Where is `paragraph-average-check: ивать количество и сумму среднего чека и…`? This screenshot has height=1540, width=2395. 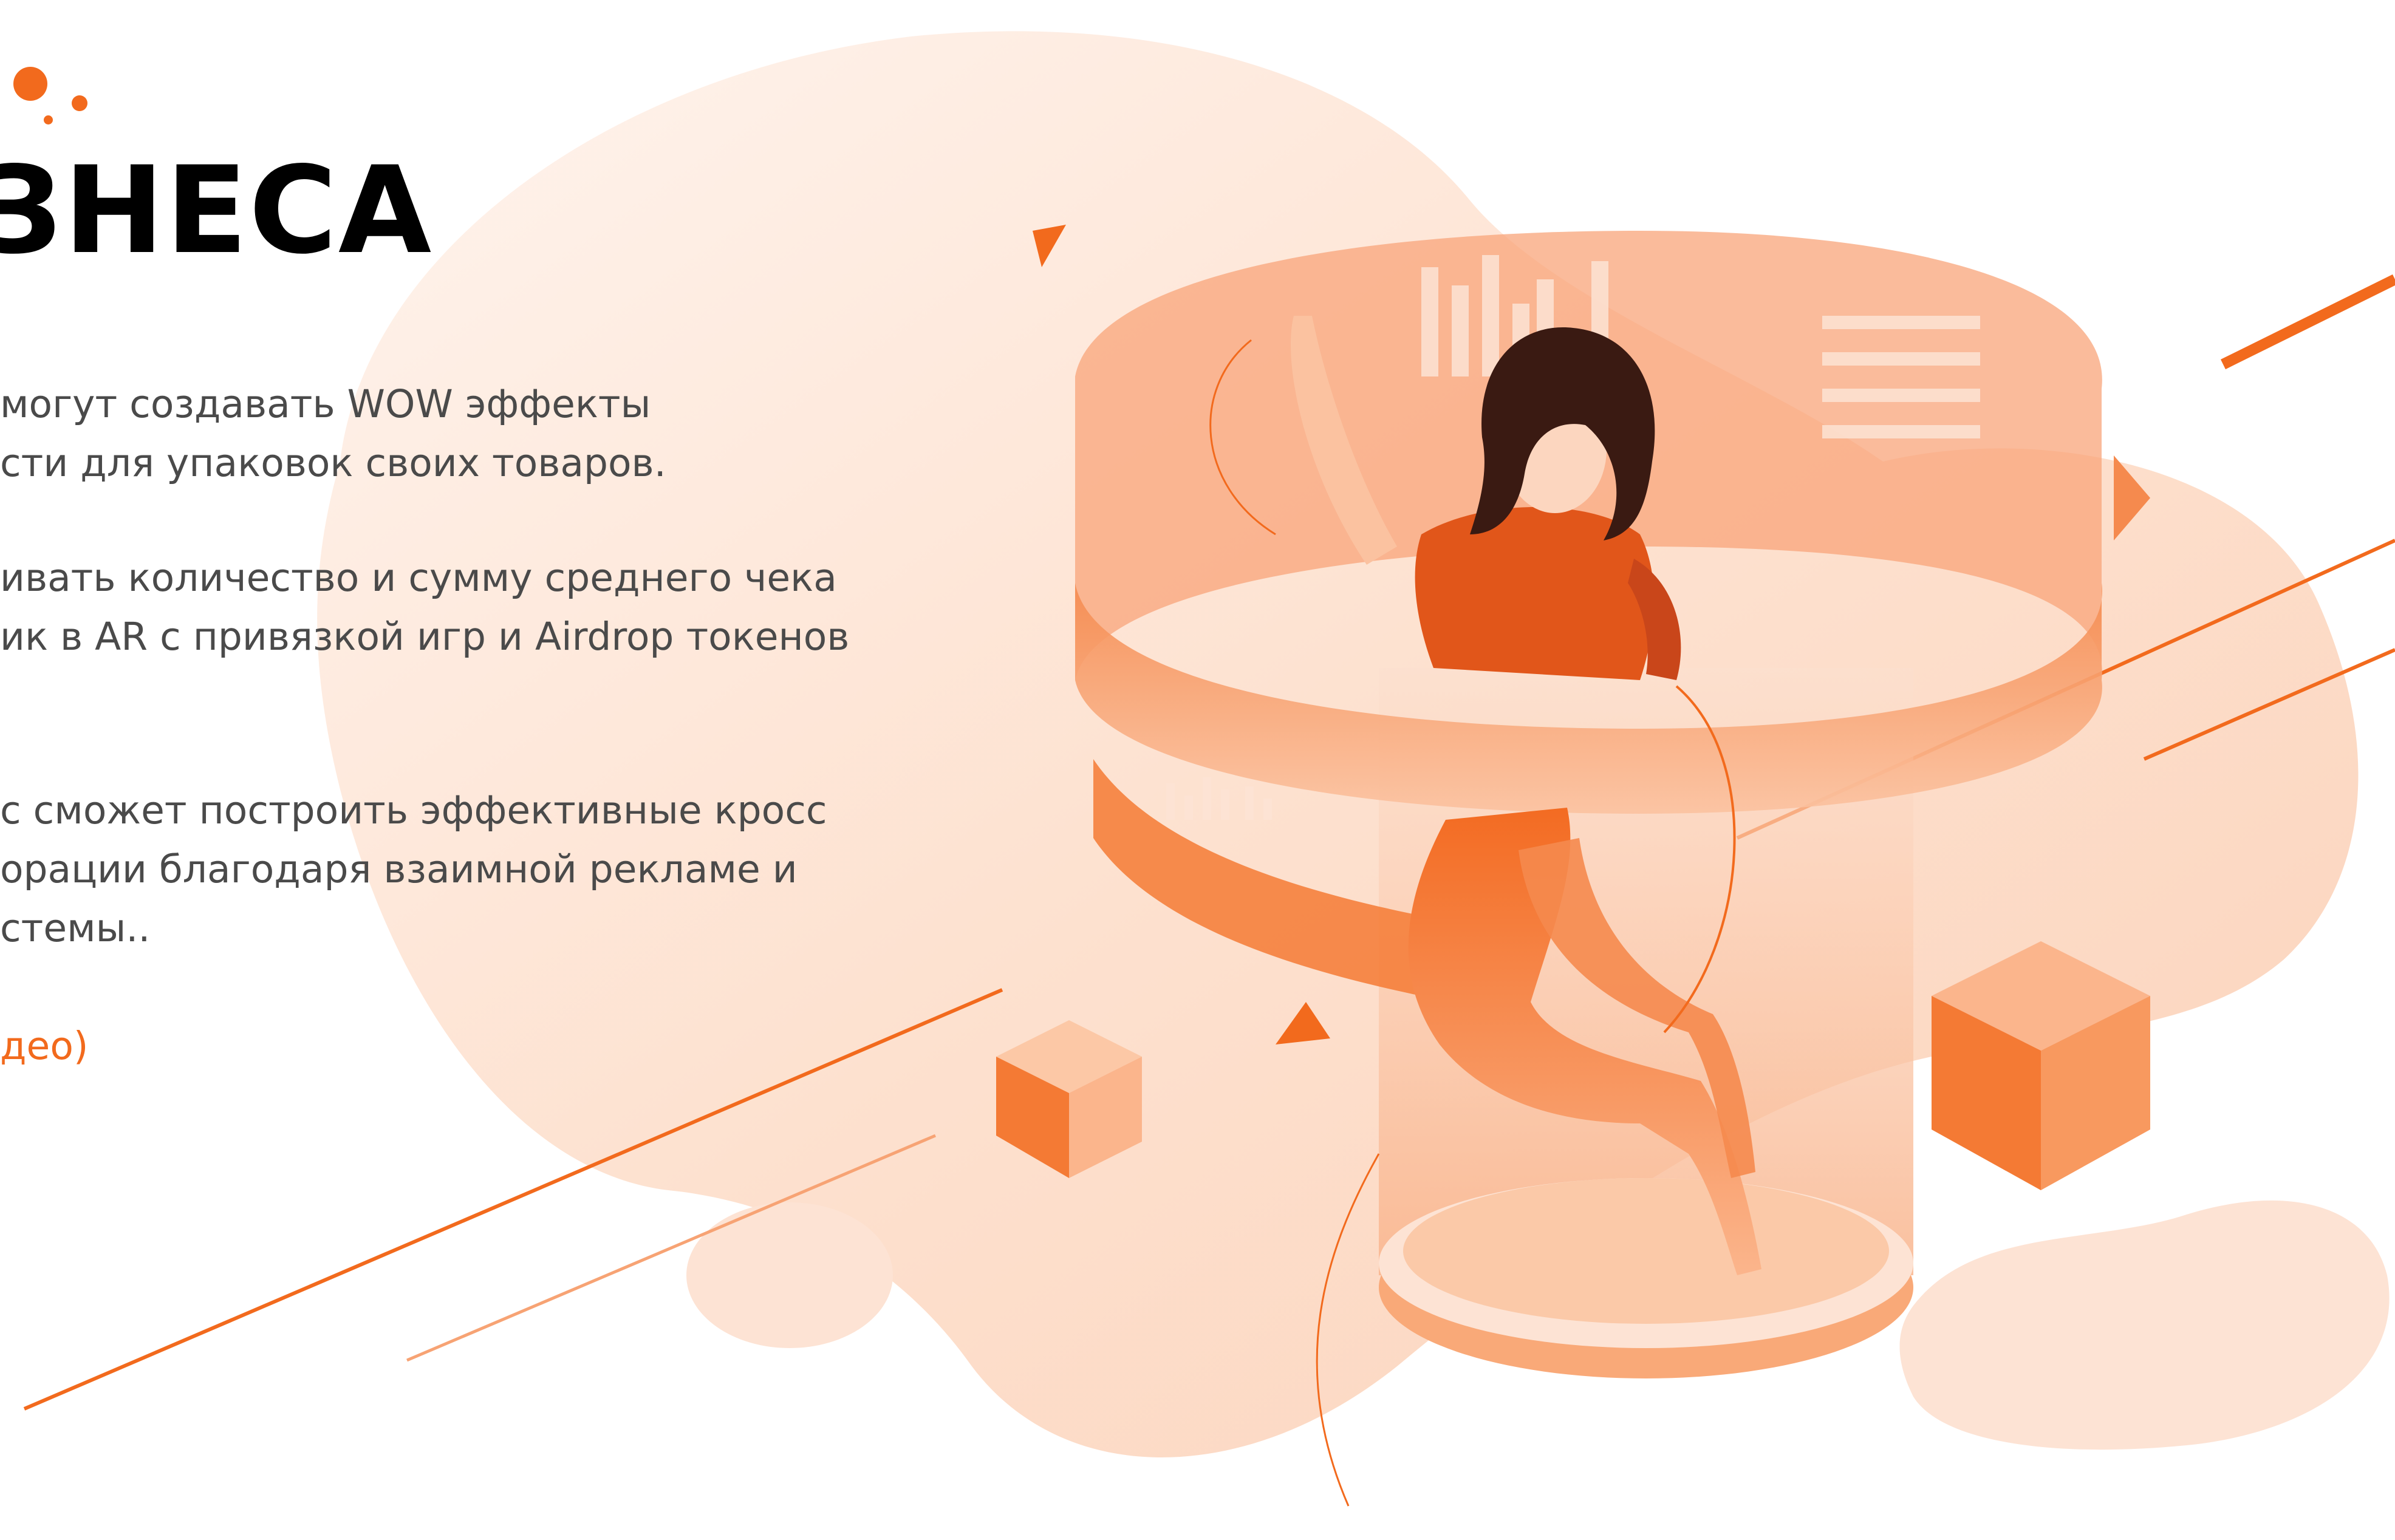 paragraph-average-check: ивать количество и сумму среднего чека и… is located at coordinates (424, 607).